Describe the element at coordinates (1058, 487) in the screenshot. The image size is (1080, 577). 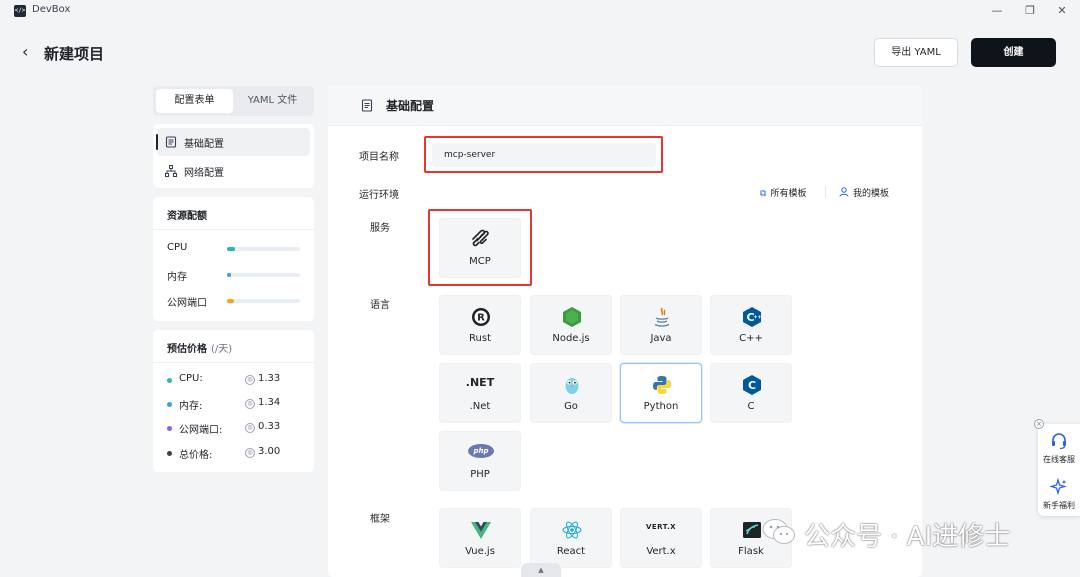
I see `sparkle-icon` at that location.